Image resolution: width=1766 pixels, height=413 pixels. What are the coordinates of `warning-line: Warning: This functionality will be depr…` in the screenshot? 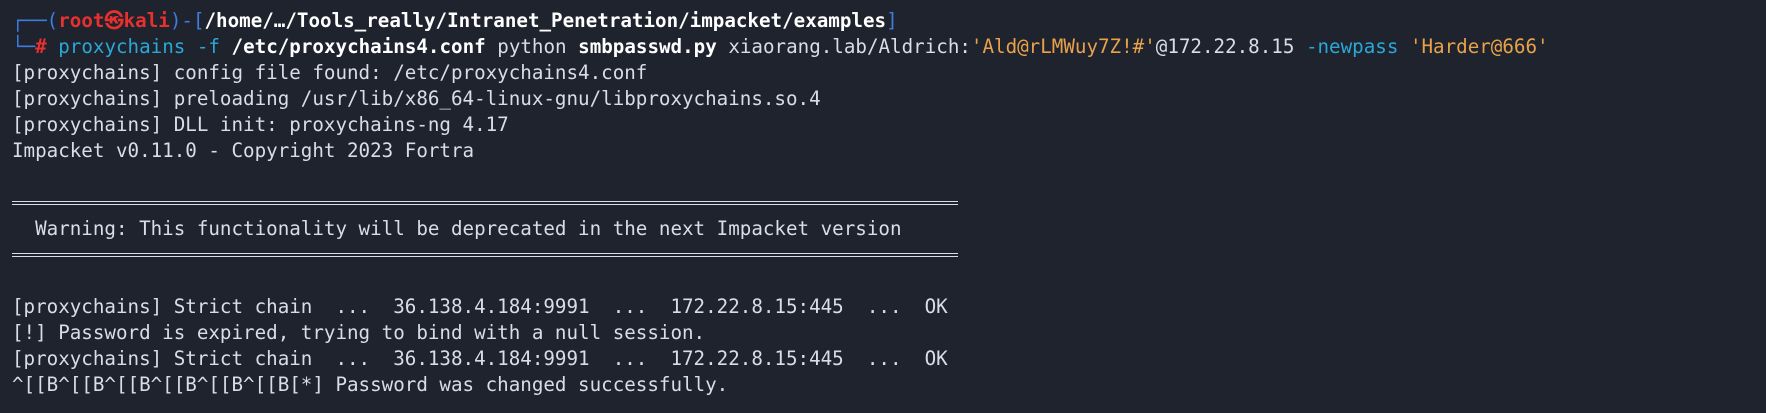 It's located at (457, 228).